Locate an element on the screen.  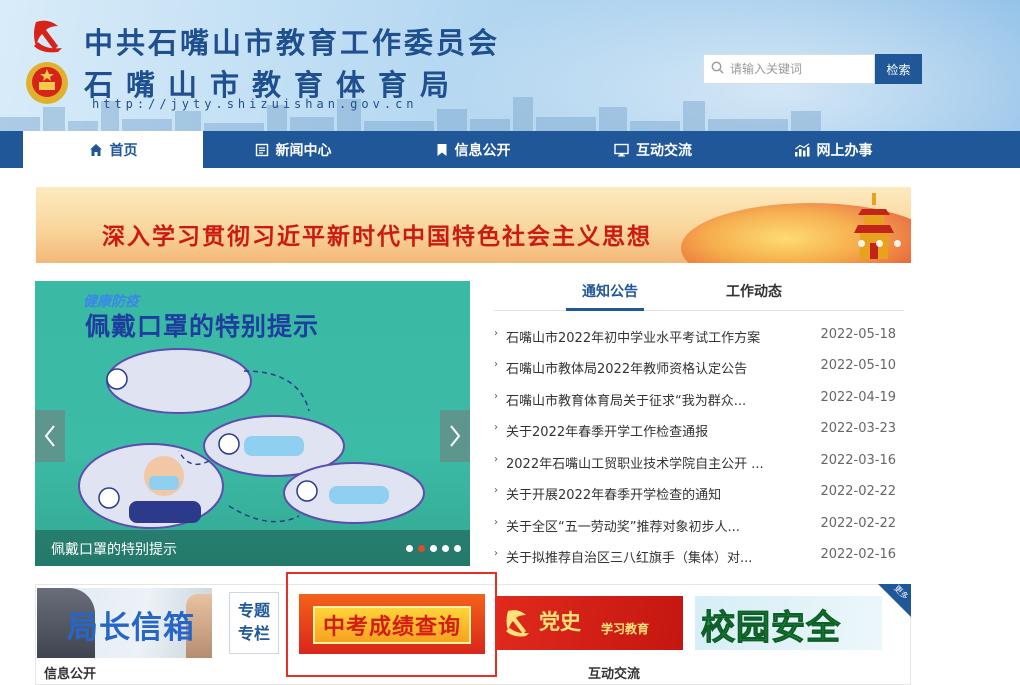
section-title-interaction: 互动交流 is located at coordinates (614, 674).